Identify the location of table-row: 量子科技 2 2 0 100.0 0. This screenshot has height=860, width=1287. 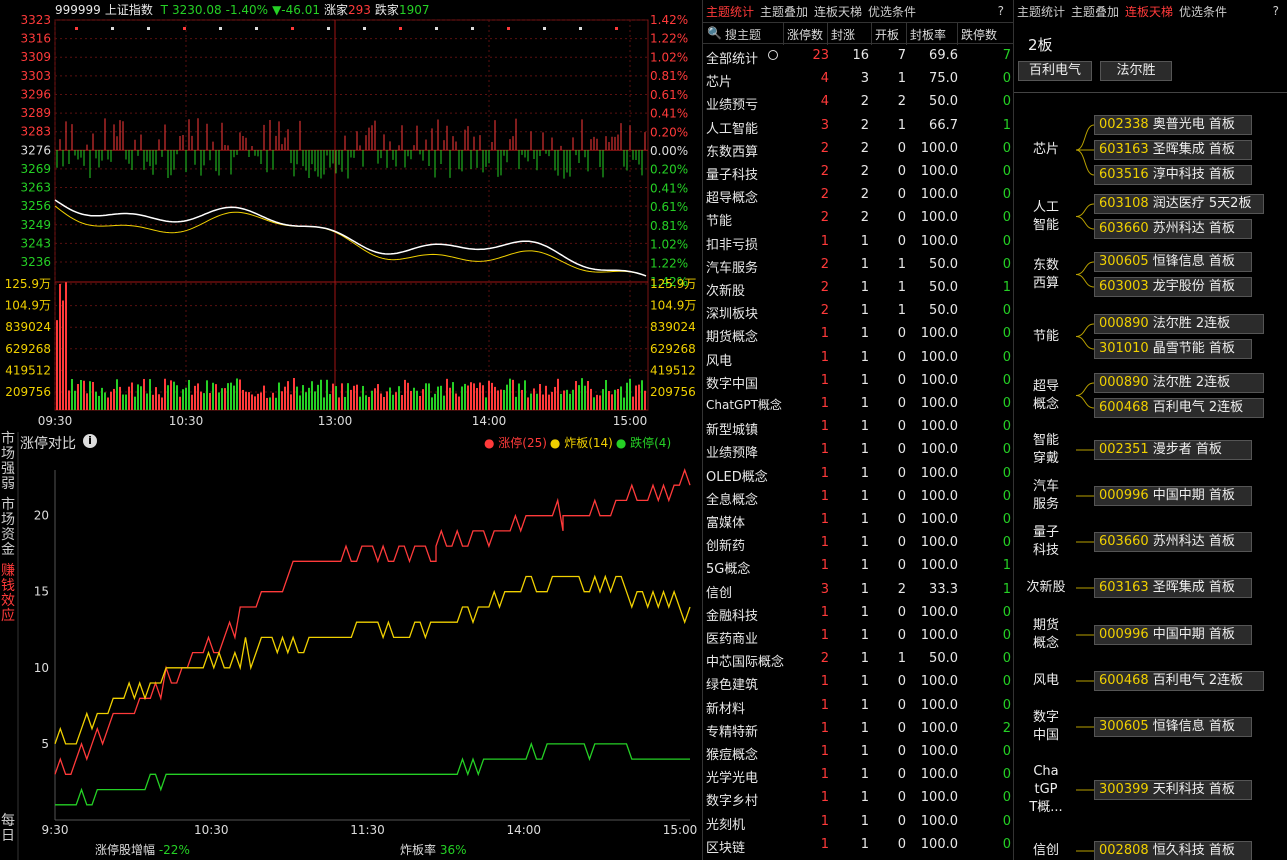
(858, 172).